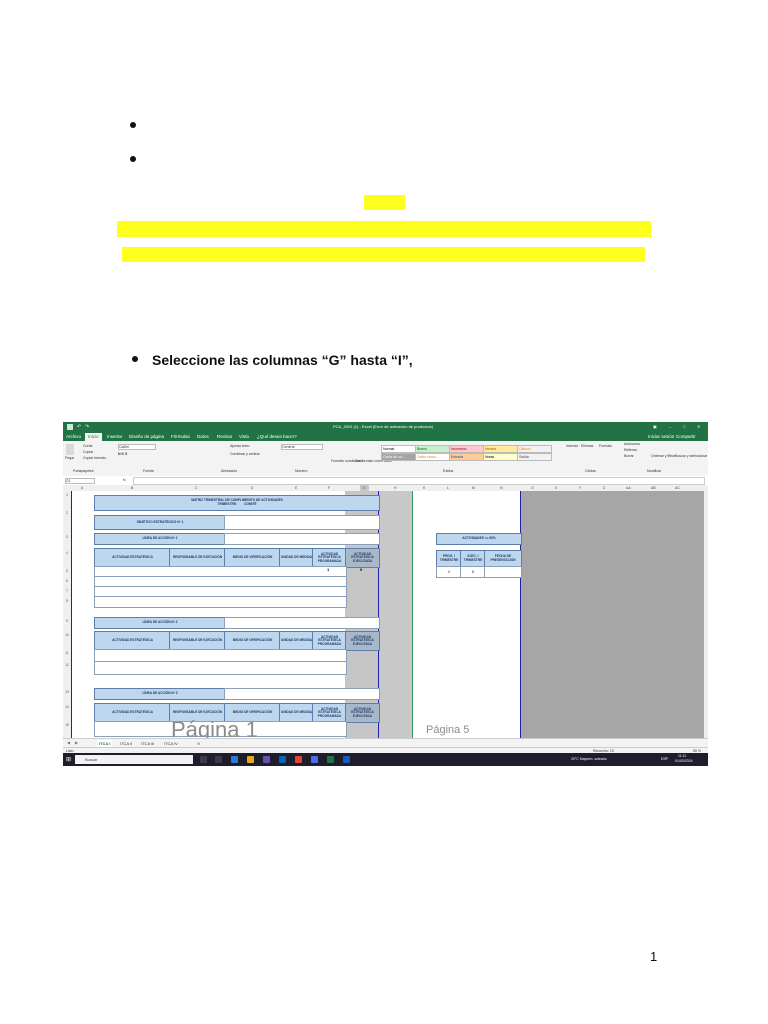 The width and height of the screenshot is (768, 1024). What do you see at coordinates (282, 759) in the screenshot?
I see `mail-icon` at bounding box center [282, 759].